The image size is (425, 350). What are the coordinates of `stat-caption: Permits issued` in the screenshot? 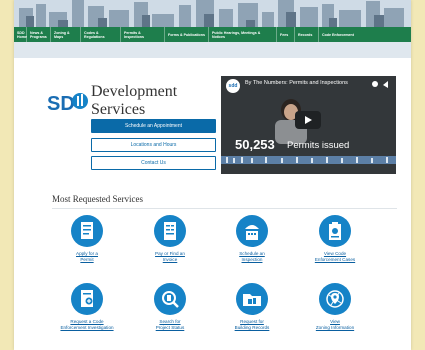 It's located at (318, 145).